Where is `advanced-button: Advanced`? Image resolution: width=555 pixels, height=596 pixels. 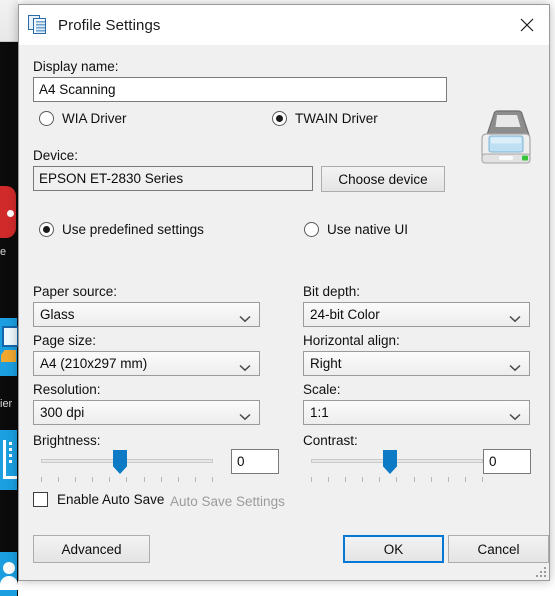 advanced-button: Advanced is located at coordinates (91, 549).